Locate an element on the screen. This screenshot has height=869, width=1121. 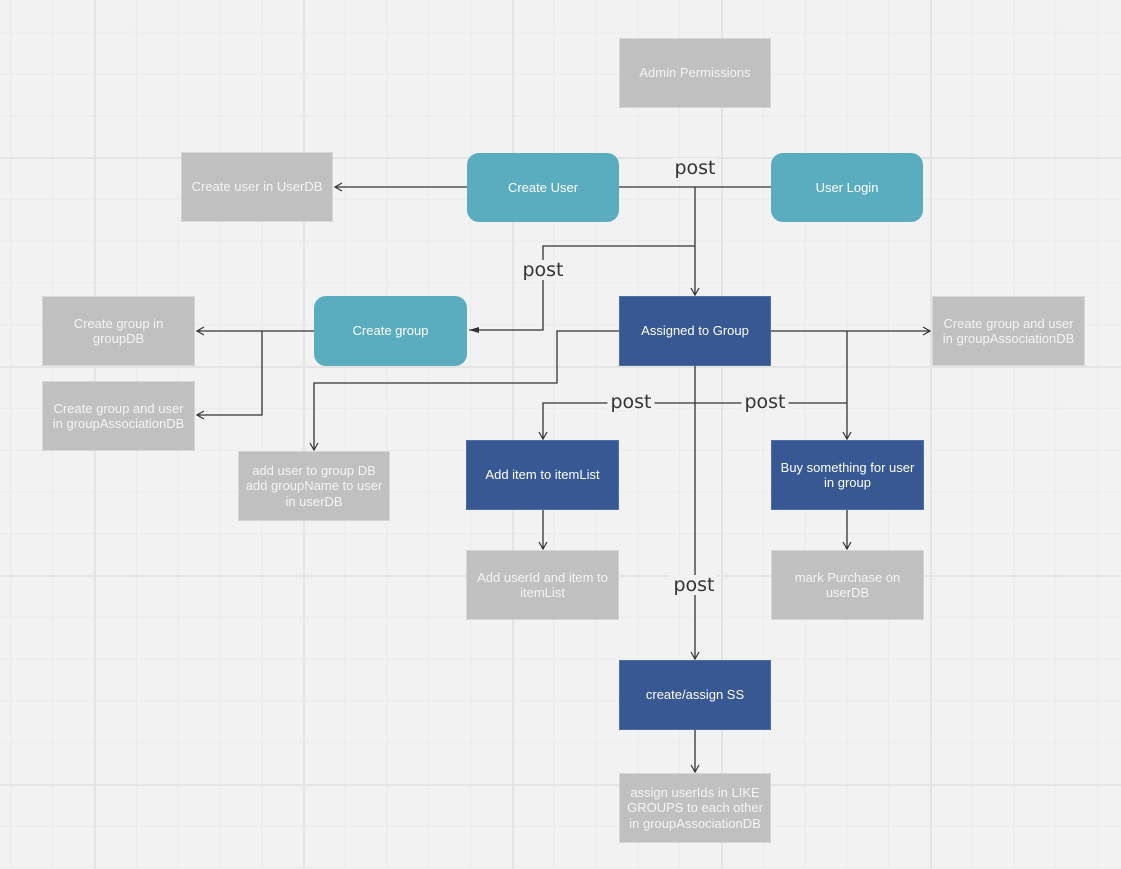
node-label: User Login is located at coordinates (847, 187).